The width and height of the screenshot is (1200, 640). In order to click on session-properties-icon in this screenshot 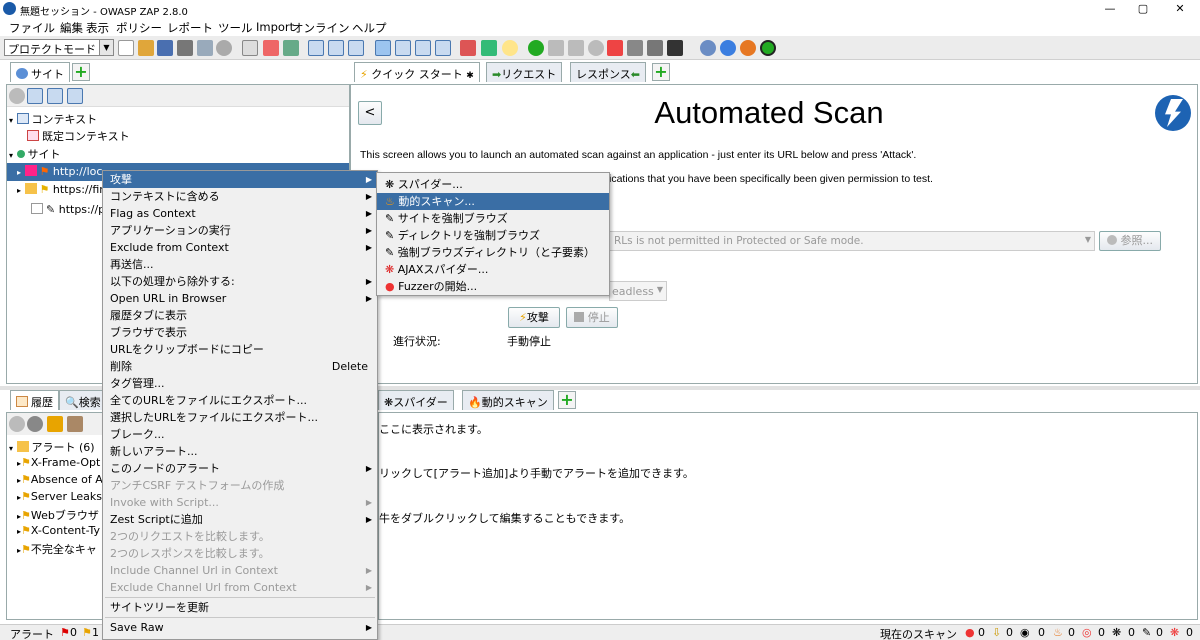, I will do `click(205, 48)`.